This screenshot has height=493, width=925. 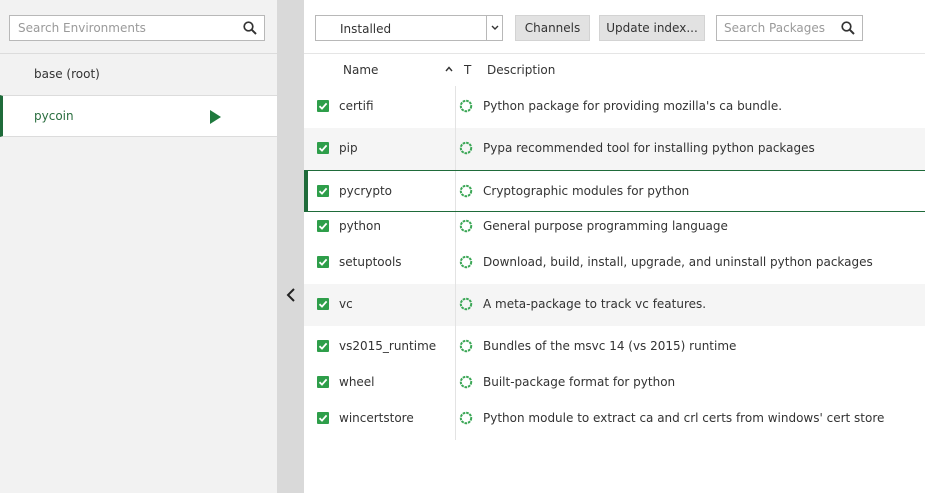 I want to click on package-description: Cryptographic modules for python, so click(x=586, y=191).